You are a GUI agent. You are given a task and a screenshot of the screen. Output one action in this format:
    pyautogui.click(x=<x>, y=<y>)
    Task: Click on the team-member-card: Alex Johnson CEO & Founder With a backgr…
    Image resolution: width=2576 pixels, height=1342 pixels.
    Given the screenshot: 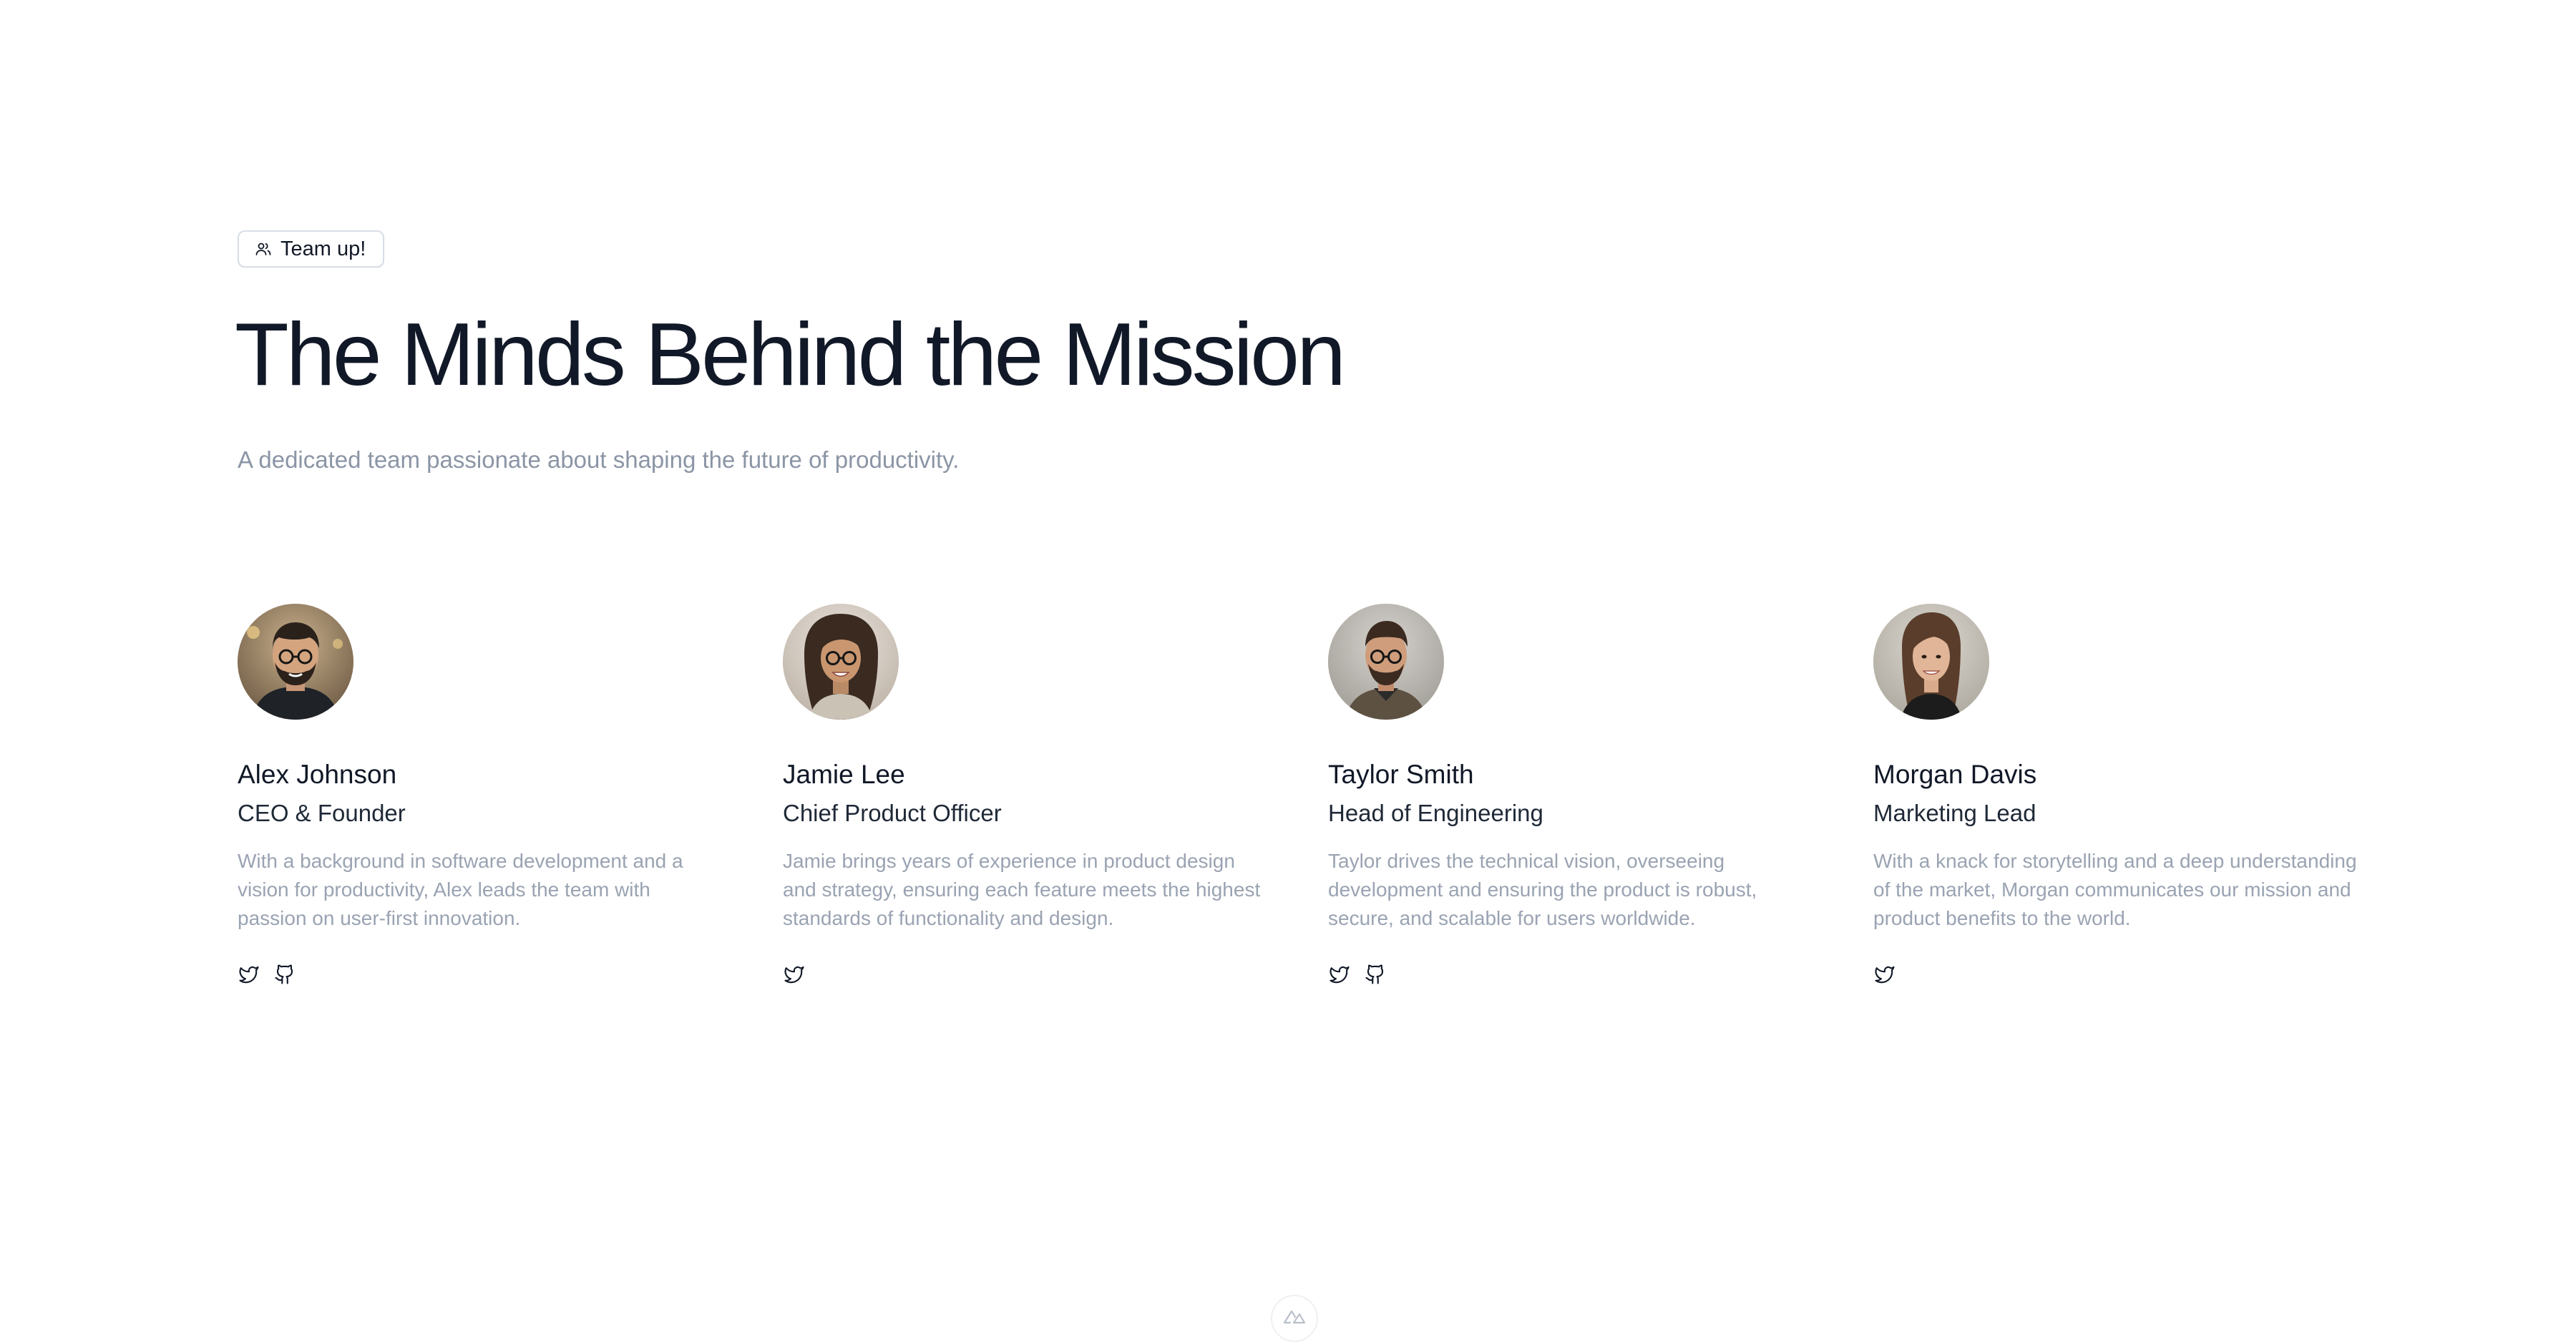 What is the action you would take?
    pyautogui.click(x=481, y=795)
    